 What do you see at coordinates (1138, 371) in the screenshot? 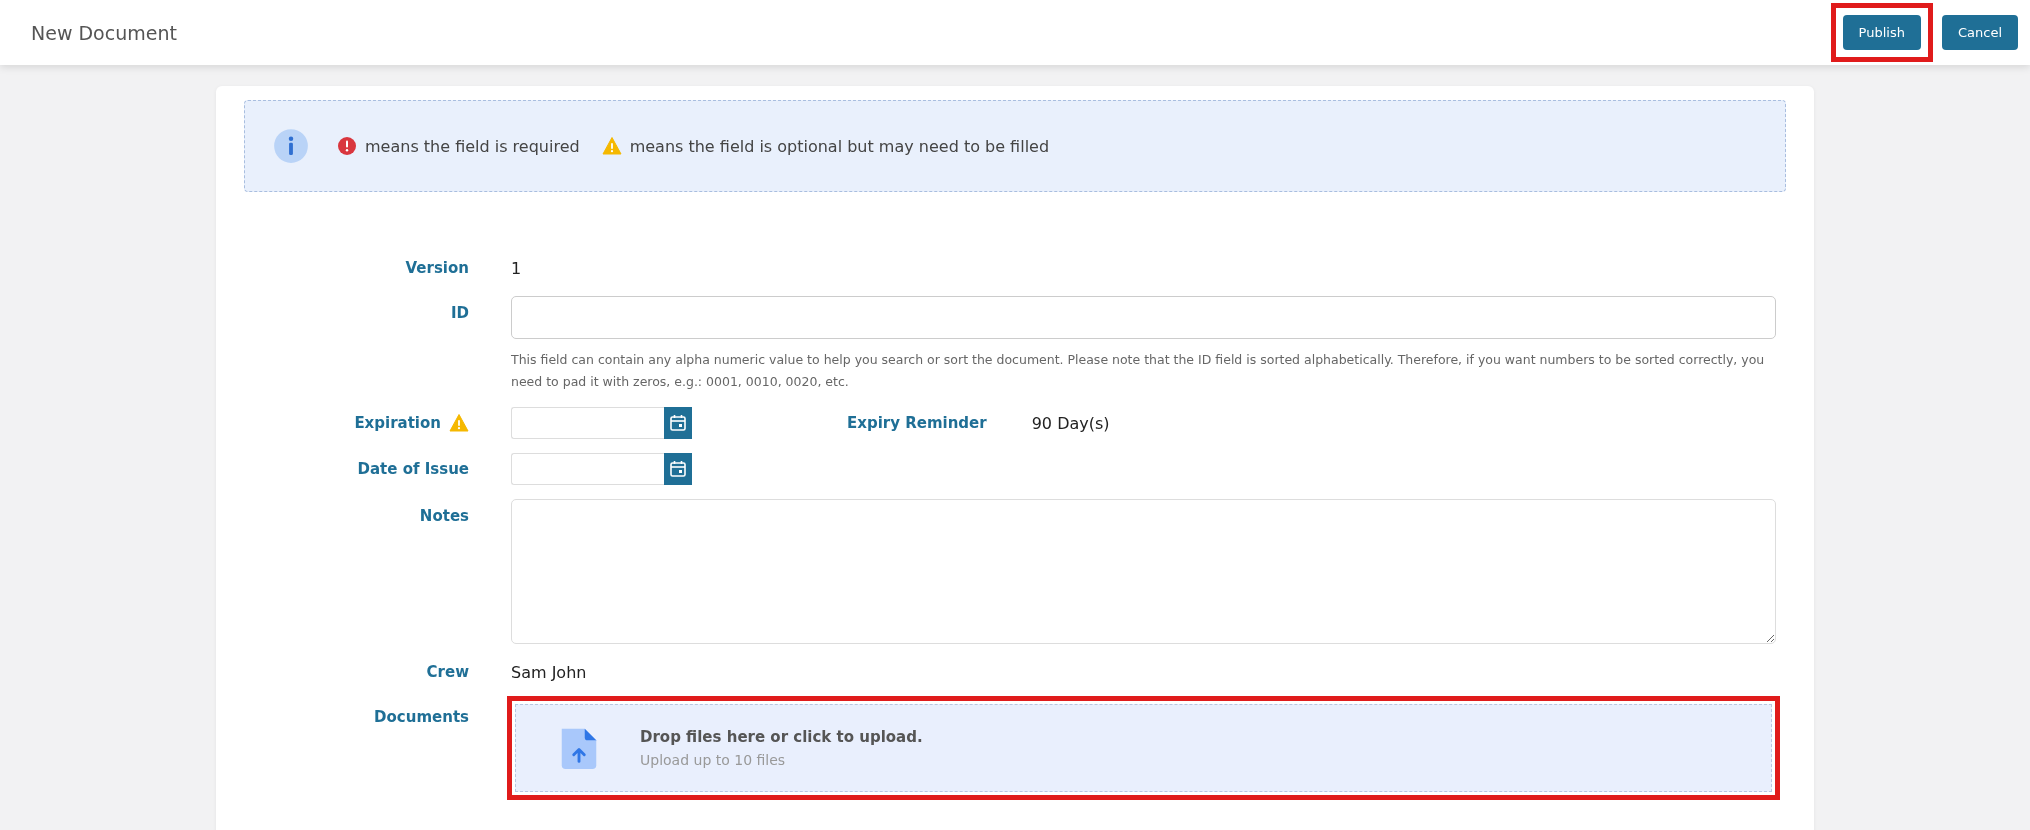
I see `help-text: This field can contain any alpha numeric value to help you search or sort the document. Please note that the ID field is sorted alphabetically. Therefore, if you want numbers to be sorted correctly, you need to pad it with zeros, e.g.: 0001, 0010, 0020, etc.` at bounding box center [1138, 371].